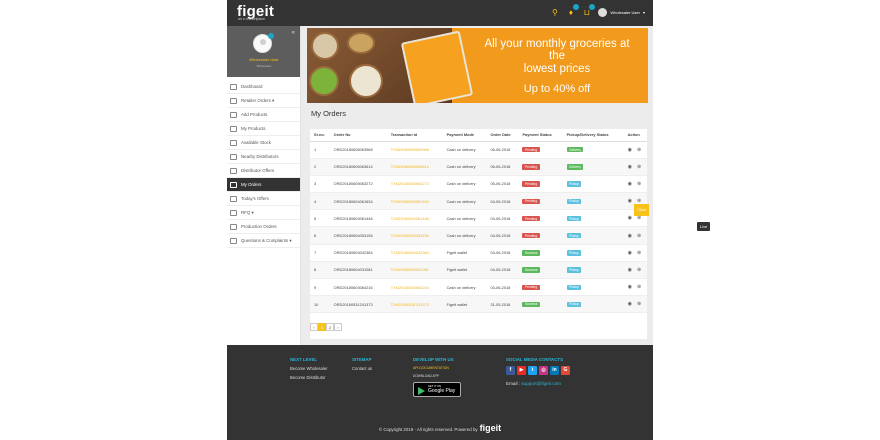  What do you see at coordinates (308, 377) in the screenshot?
I see `become-distributor-link: Become Distributor` at bounding box center [308, 377].